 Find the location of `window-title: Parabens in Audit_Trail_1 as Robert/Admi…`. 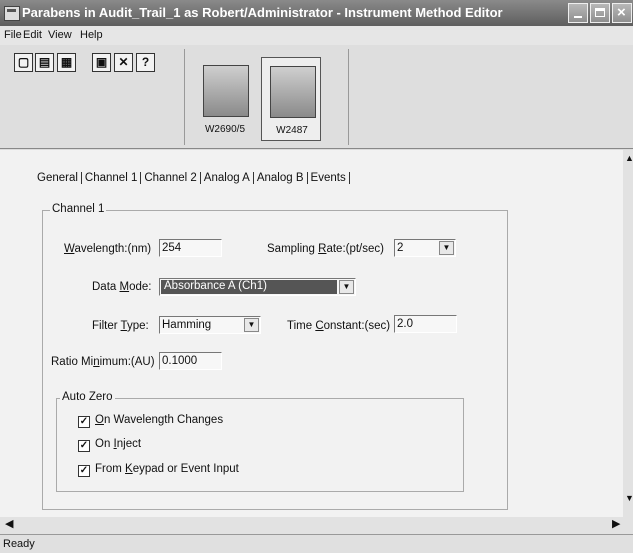

window-title: Parabens in Audit_Trail_1 as Robert/Admi… is located at coordinates (262, 12).